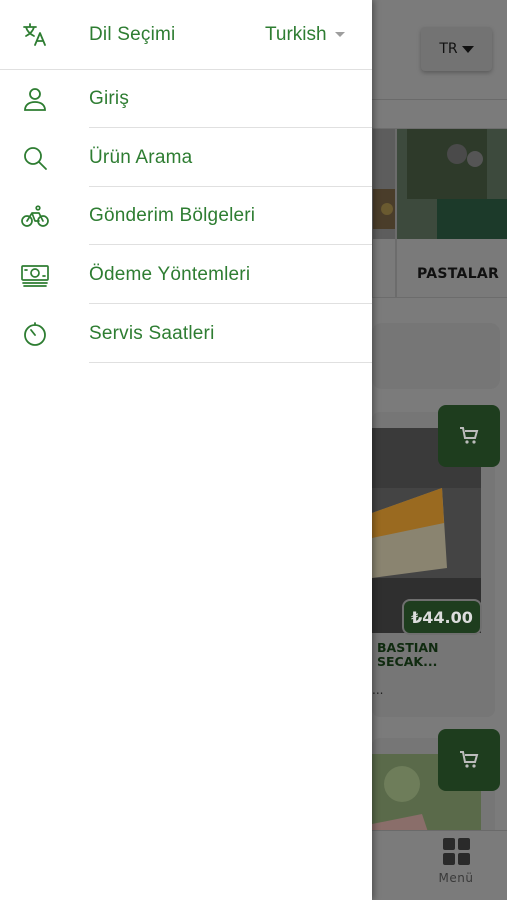 Image resolution: width=507 pixels, height=900 pixels. I want to click on language-label: Dil Seçimi, so click(132, 34).